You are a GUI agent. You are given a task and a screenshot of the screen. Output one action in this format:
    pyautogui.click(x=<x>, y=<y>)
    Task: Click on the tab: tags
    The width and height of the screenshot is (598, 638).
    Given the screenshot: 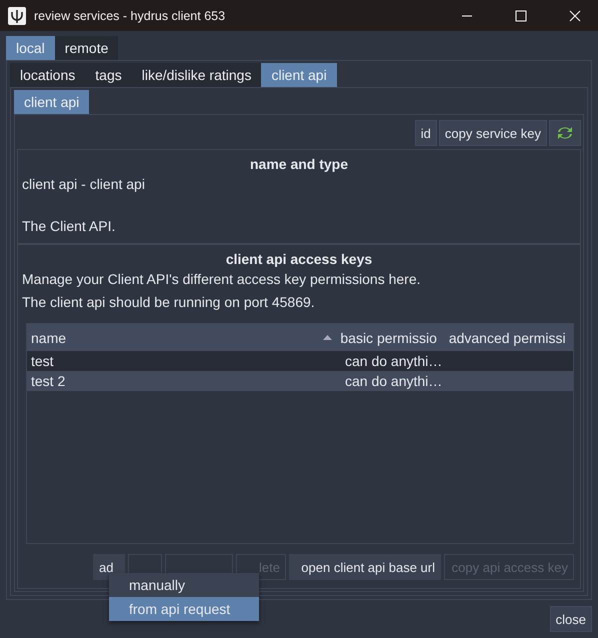 What is the action you would take?
    pyautogui.click(x=108, y=75)
    